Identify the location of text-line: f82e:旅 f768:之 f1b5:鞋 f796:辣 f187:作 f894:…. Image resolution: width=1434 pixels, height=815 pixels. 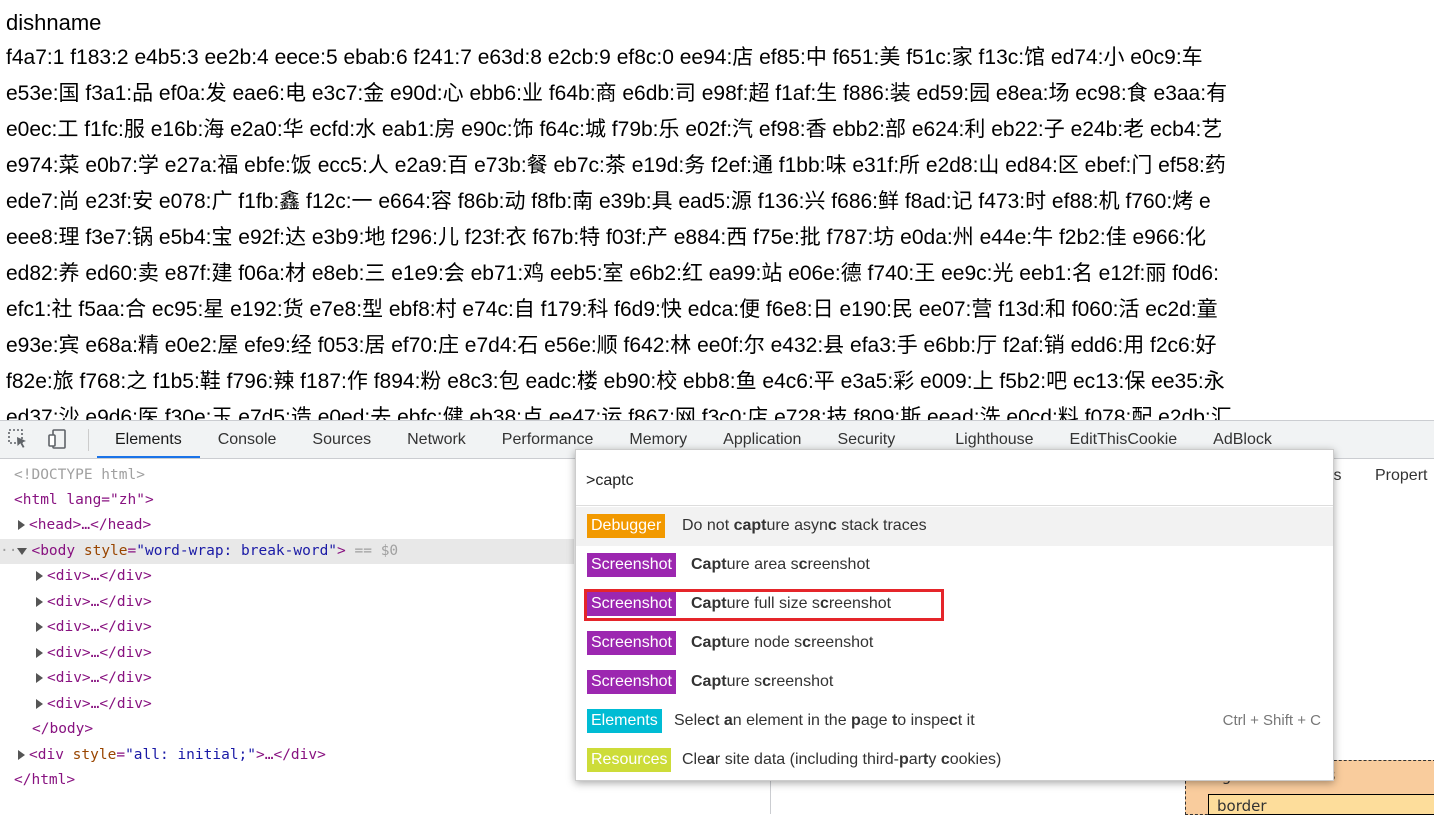
(615, 381).